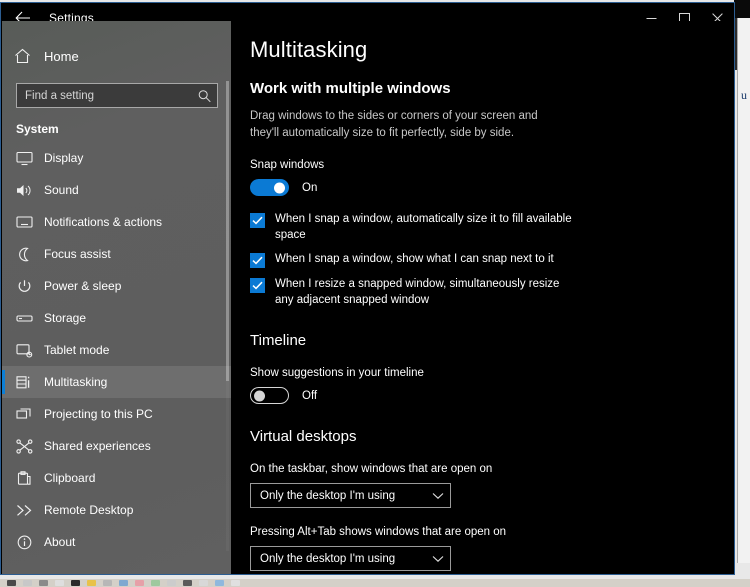 Image resolution: width=750 pixels, height=587 pixels. Describe the element at coordinates (27, 56) in the screenshot. I see `home-icon` at that location.